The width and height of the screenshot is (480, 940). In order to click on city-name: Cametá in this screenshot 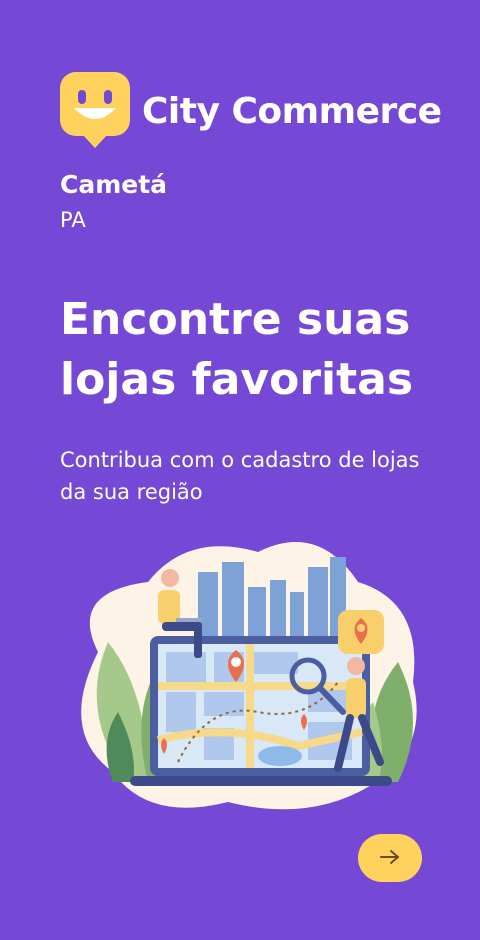, I will do `click(114, 184)`.